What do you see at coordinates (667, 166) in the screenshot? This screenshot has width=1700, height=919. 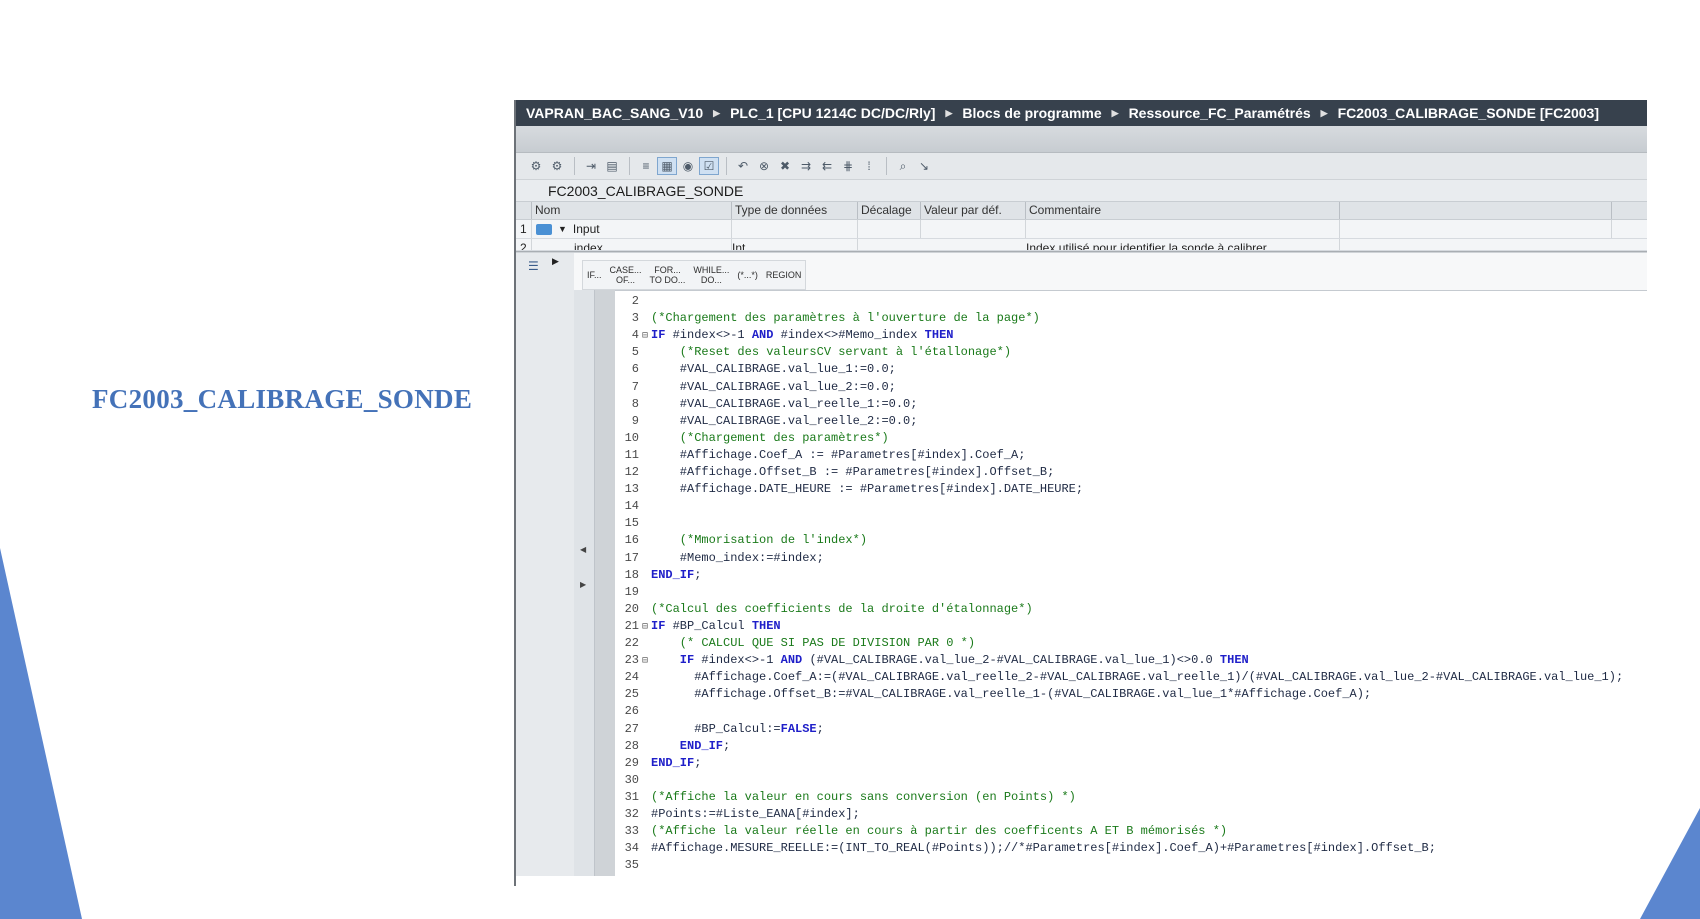 I see `outline-icon: ▦` at bounding box center [667, 166].